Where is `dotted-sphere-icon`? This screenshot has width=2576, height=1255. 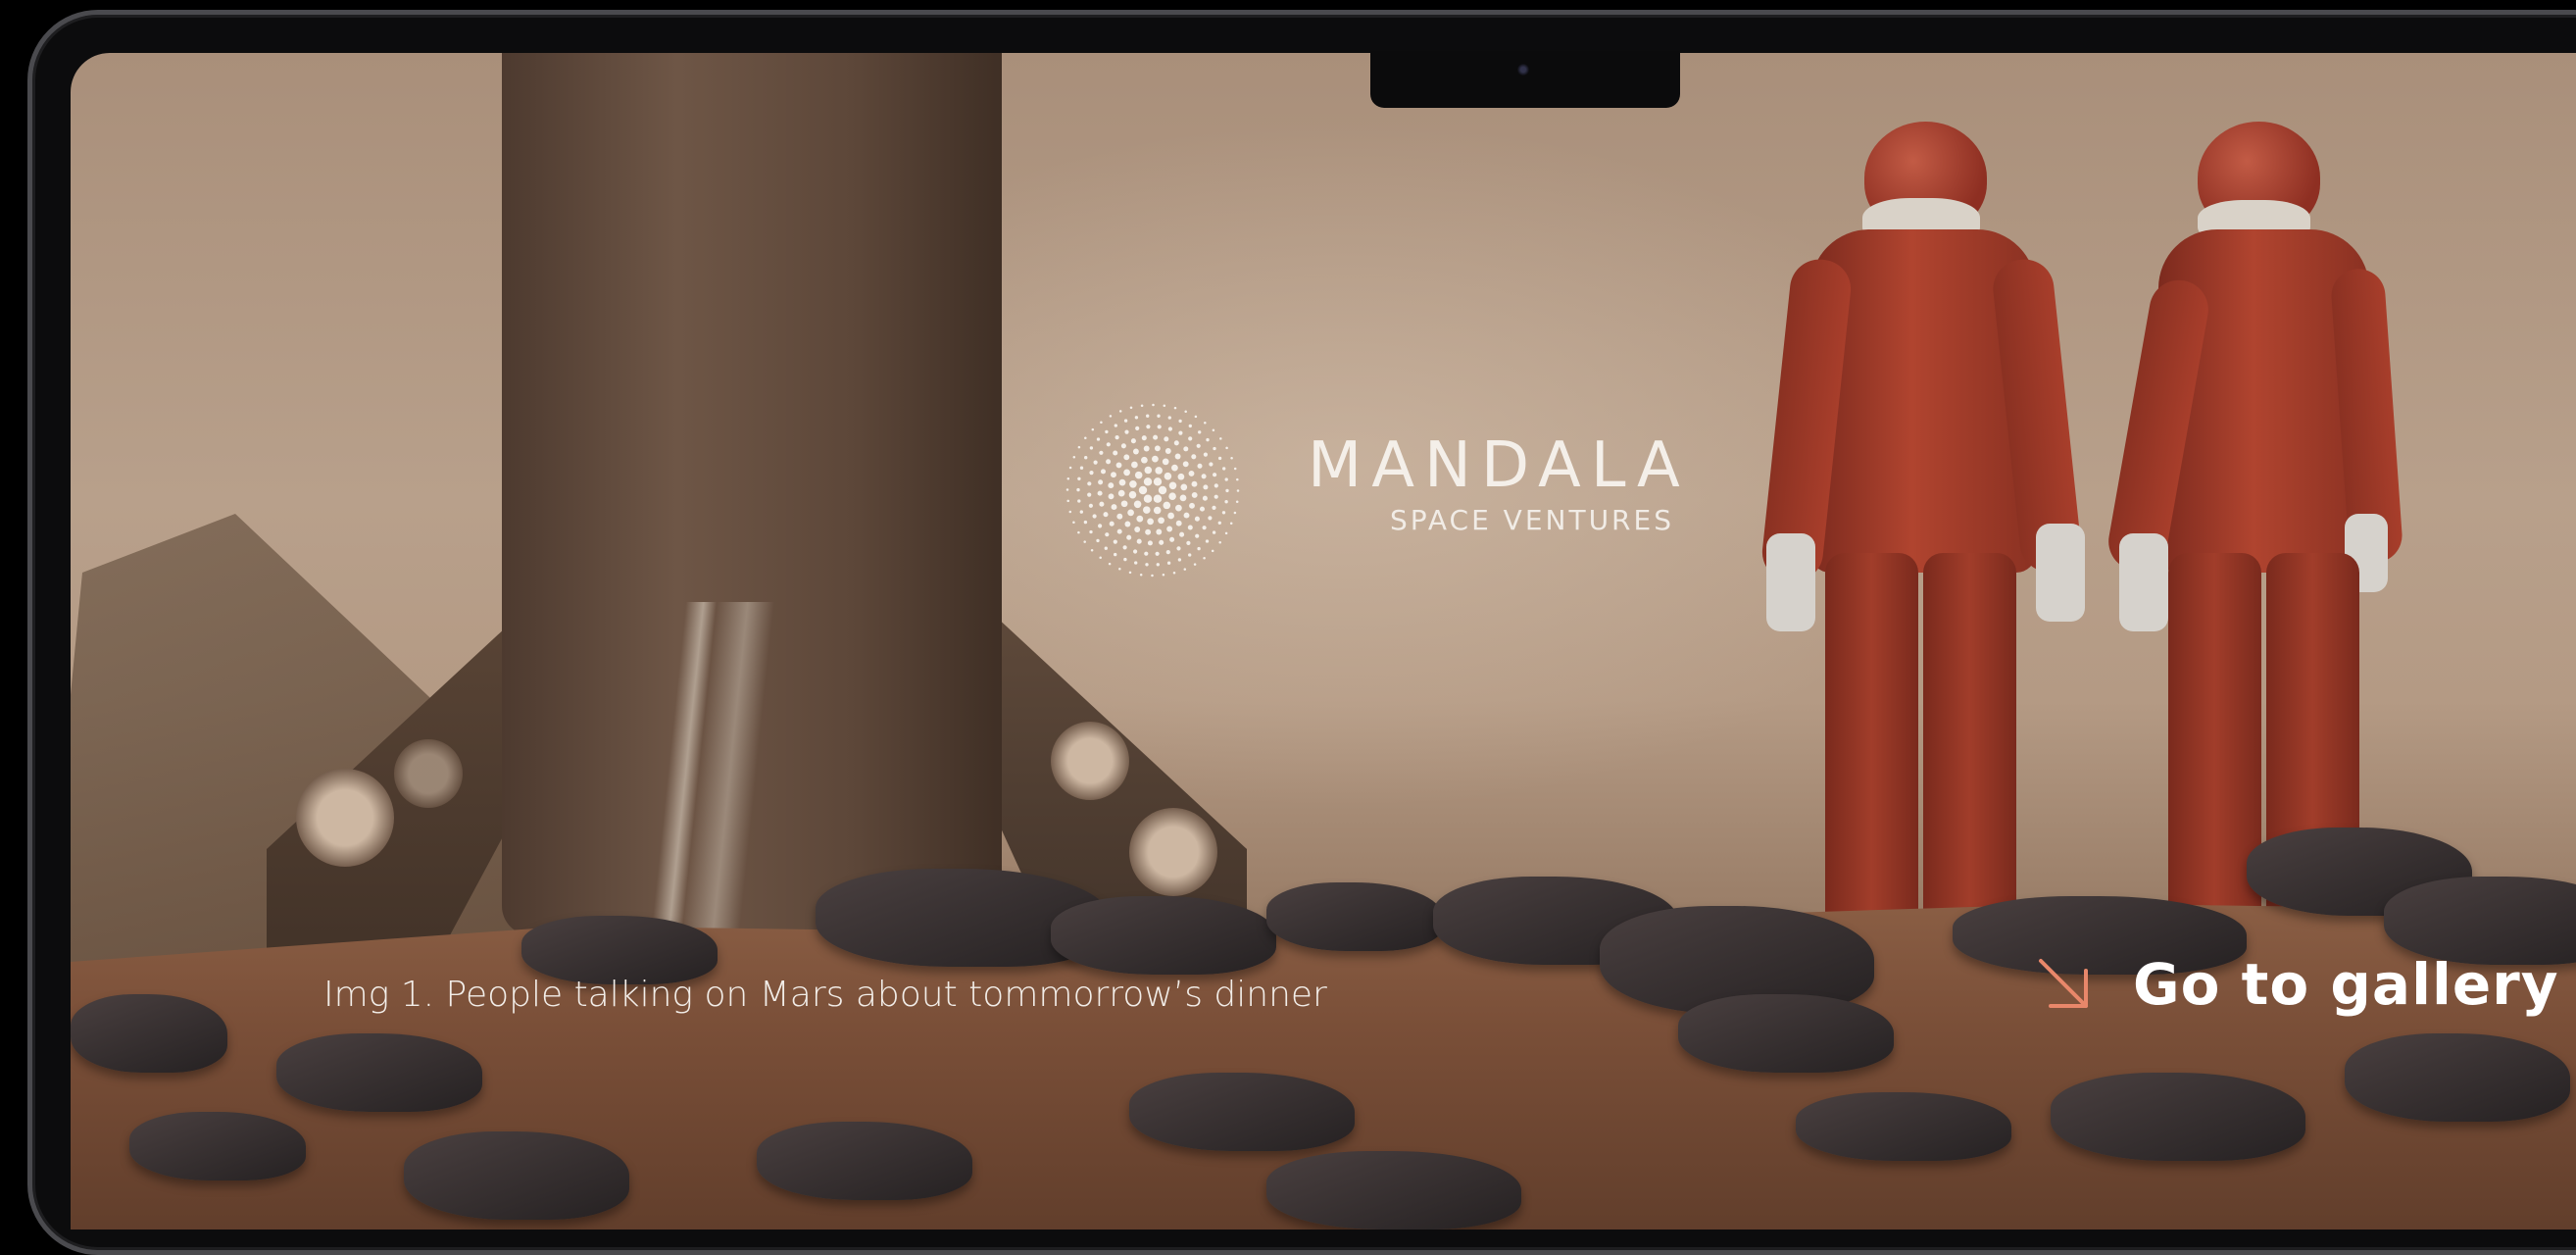 dotted-sphere-icon is located at coordinates (1152, 490).